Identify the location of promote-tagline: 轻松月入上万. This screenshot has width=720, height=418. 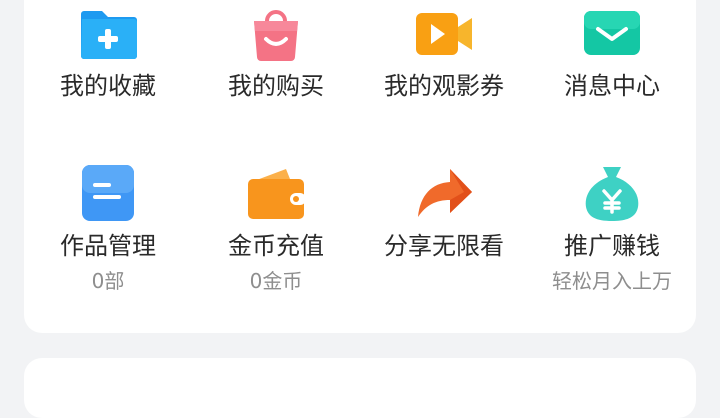
(612, 281).